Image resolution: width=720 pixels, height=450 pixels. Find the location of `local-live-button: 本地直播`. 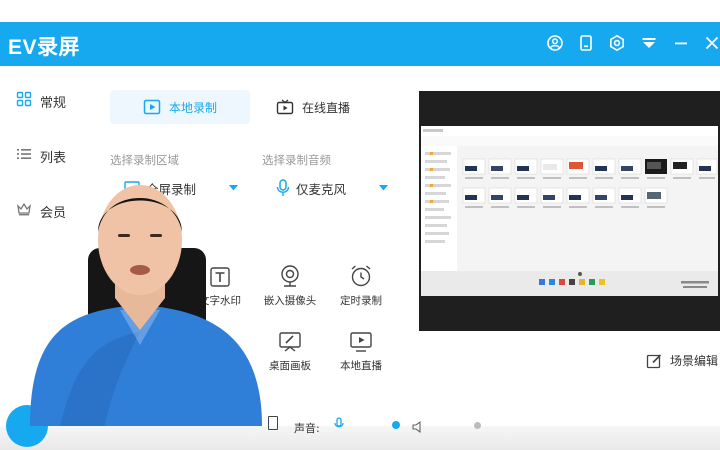

local-live-button: 本地直播 is located at coordinates (361, 349).